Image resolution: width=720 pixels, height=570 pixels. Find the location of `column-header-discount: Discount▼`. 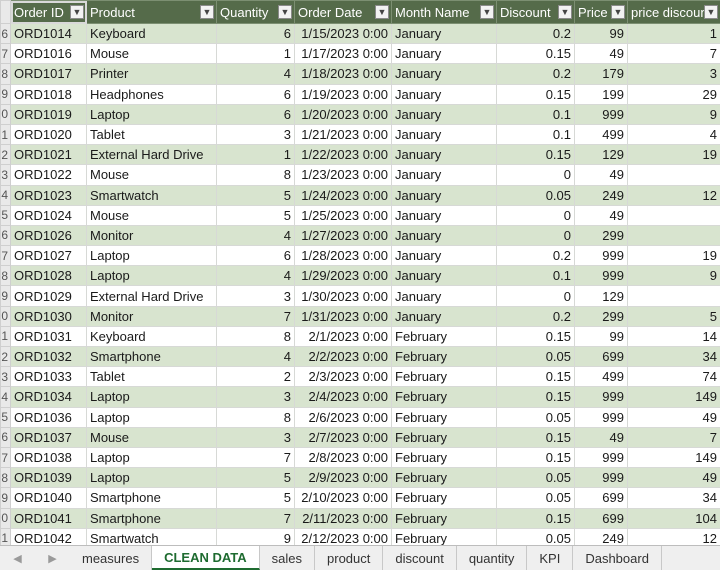

column-header-discount: Discount▼ is located at coordinates (536, 12).